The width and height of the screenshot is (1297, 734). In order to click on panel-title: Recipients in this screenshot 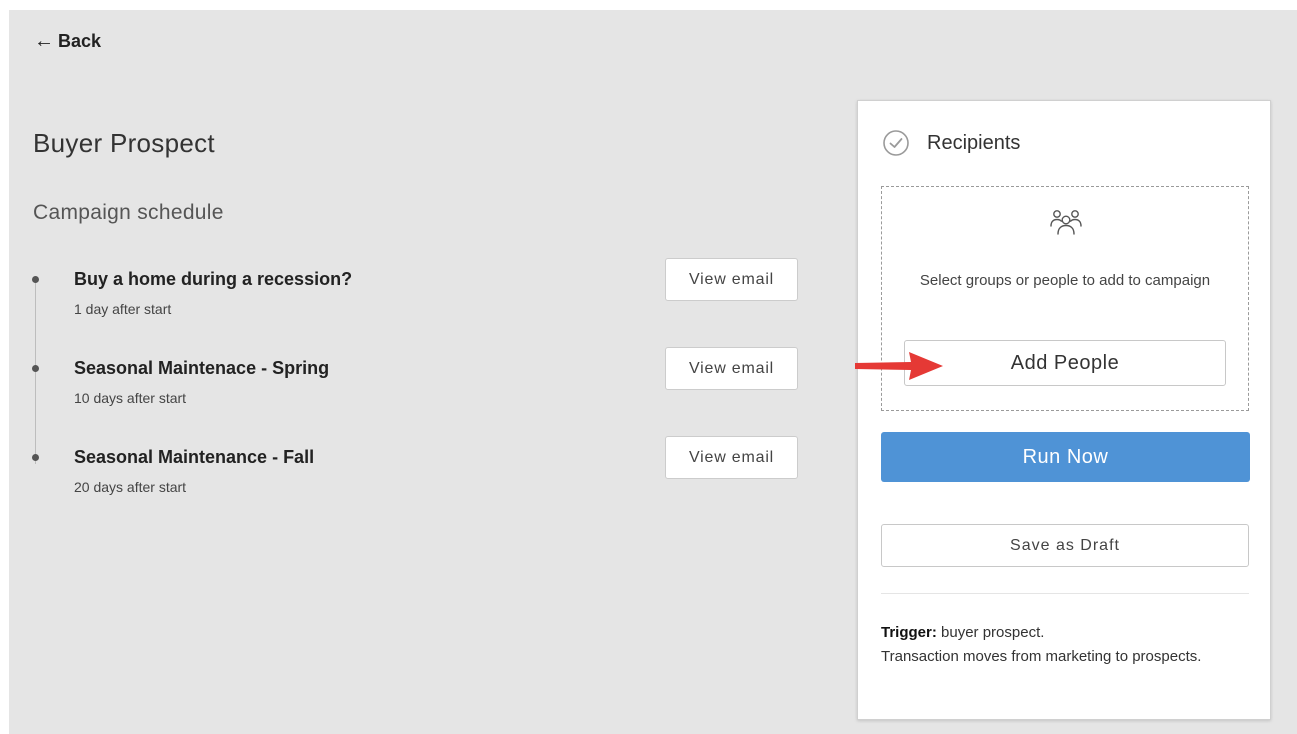, I will do `click(974, 142)`.